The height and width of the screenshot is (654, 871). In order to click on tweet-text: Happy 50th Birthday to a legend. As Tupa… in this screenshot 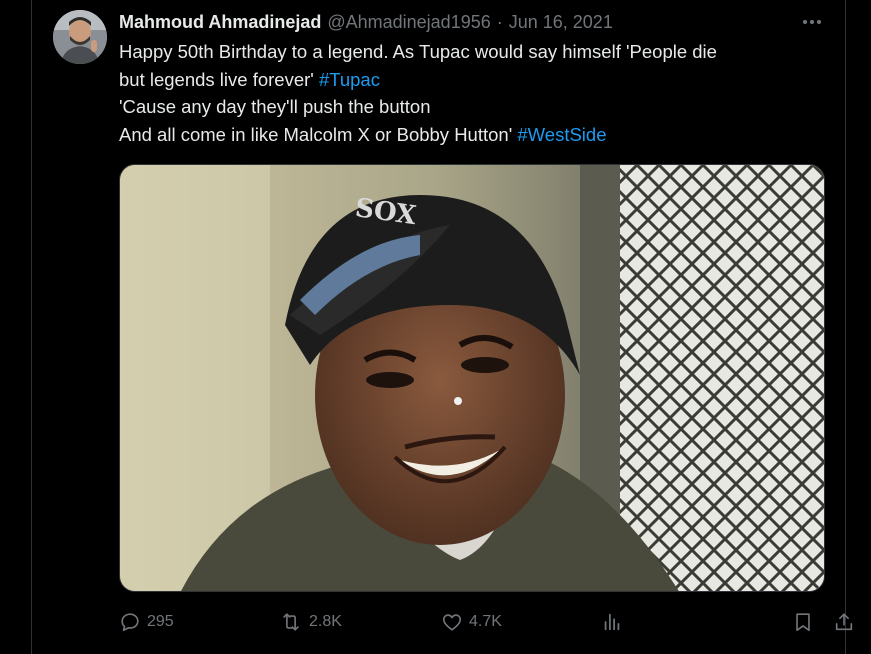, I will do `click(469, 93)`.